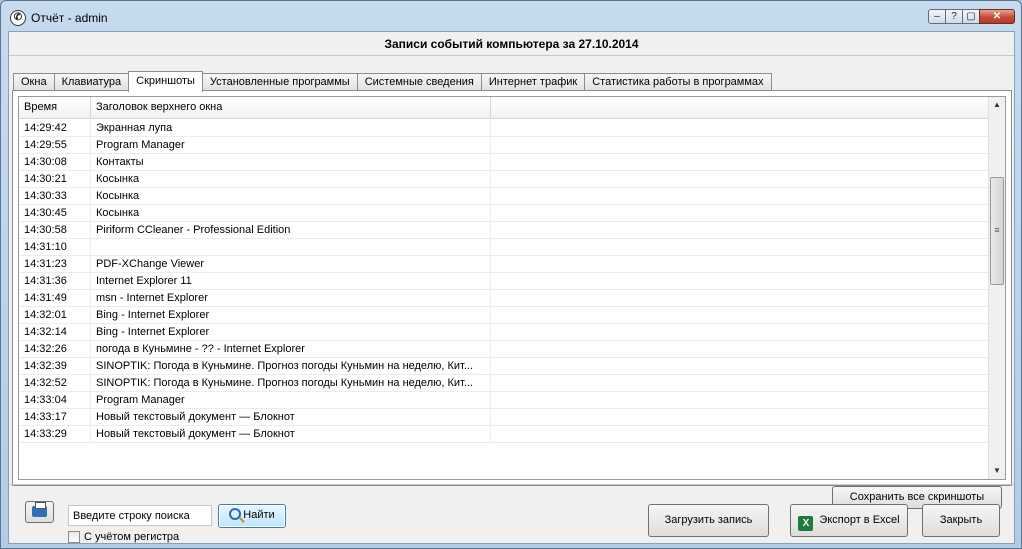  Describe the element at coordinates (291, 230) in the screenshot. I see `window-title-cell: Piriform CCleaner - Professional Edition` at that location.